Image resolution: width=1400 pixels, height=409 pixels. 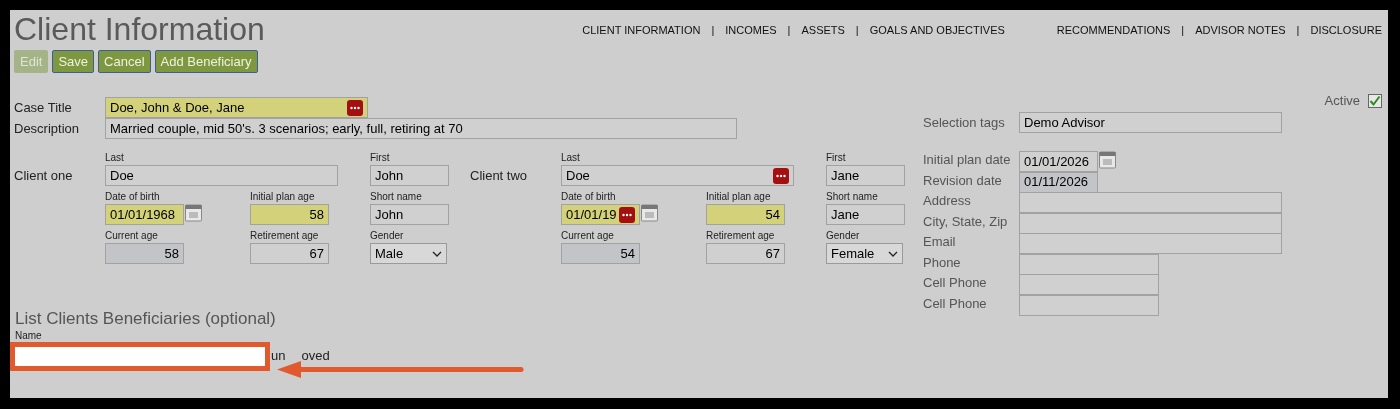 What do you see at coordinates (144, 214) in the screenshot?
I see `input-field: 01/01/1968` at bounding box center [144, 214].